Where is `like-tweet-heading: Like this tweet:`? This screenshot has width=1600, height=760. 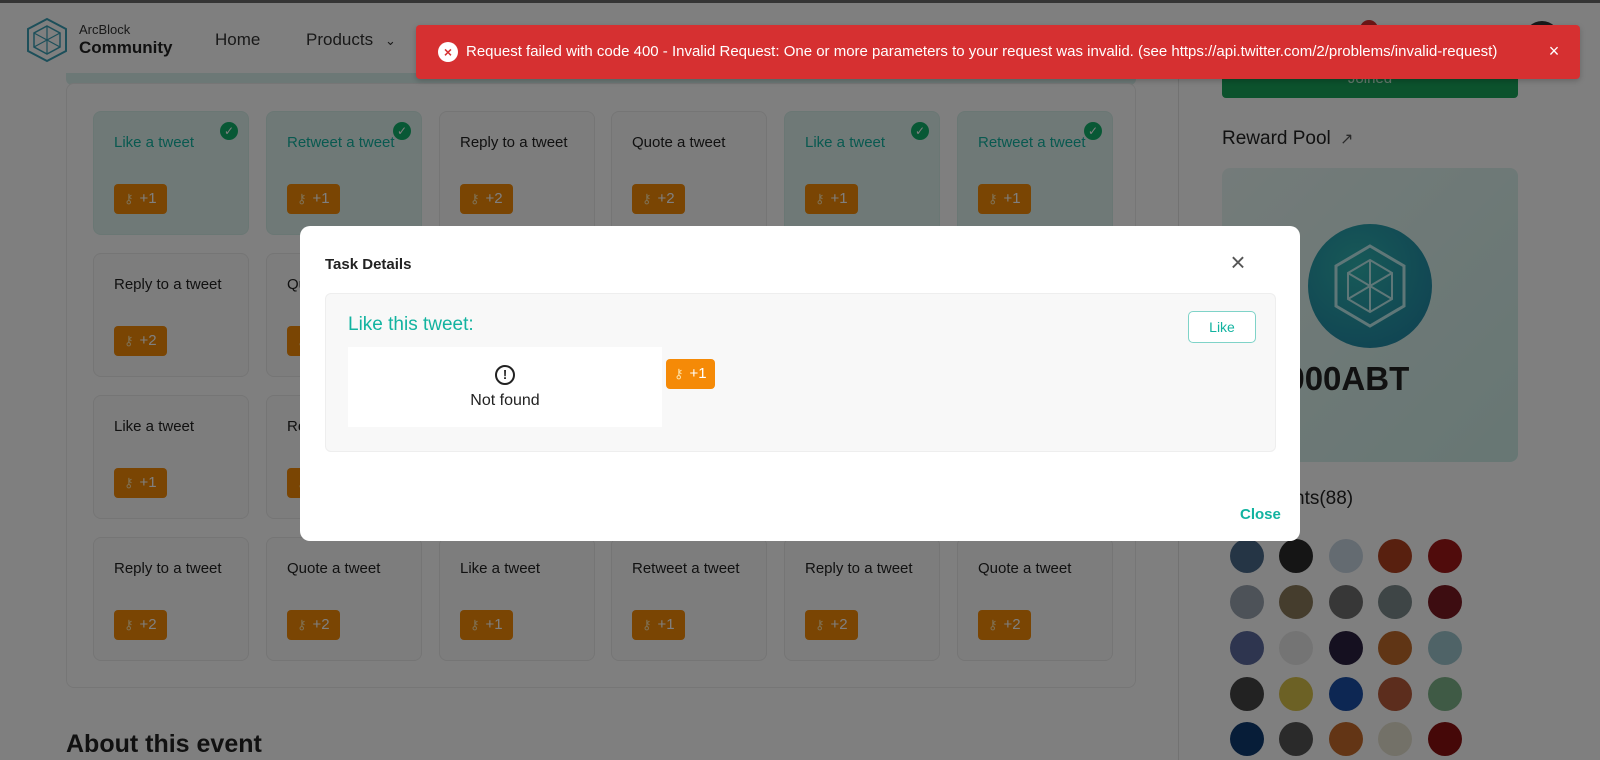 like-tweet-heading: Like this tweet: is located at coordinates (411, 324).